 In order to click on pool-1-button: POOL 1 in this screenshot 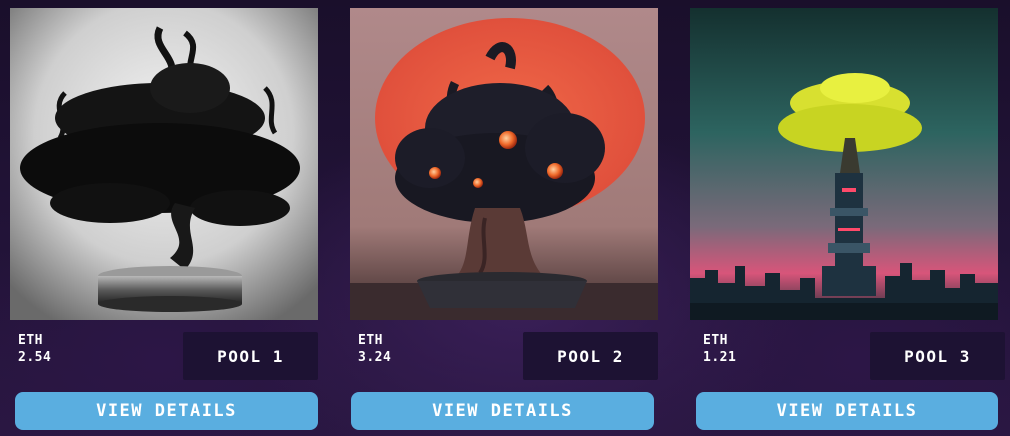, I will do `click(250, 356)`.